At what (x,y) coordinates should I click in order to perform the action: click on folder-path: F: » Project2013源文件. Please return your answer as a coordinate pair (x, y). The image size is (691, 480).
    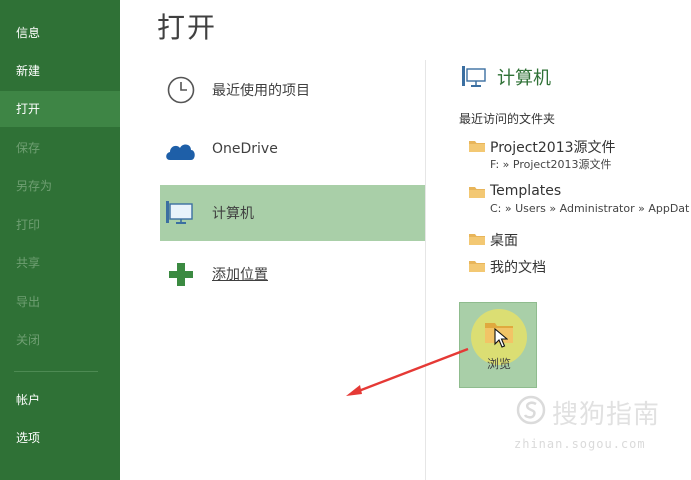
    Looking at the image, I should click on (551, 164).